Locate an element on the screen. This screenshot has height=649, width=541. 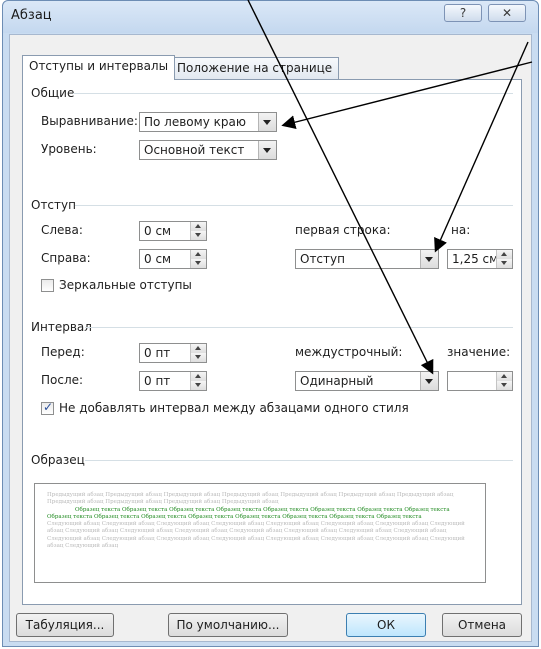
tab-label: Отступы и интервалы is located at coordinates (99, 66).